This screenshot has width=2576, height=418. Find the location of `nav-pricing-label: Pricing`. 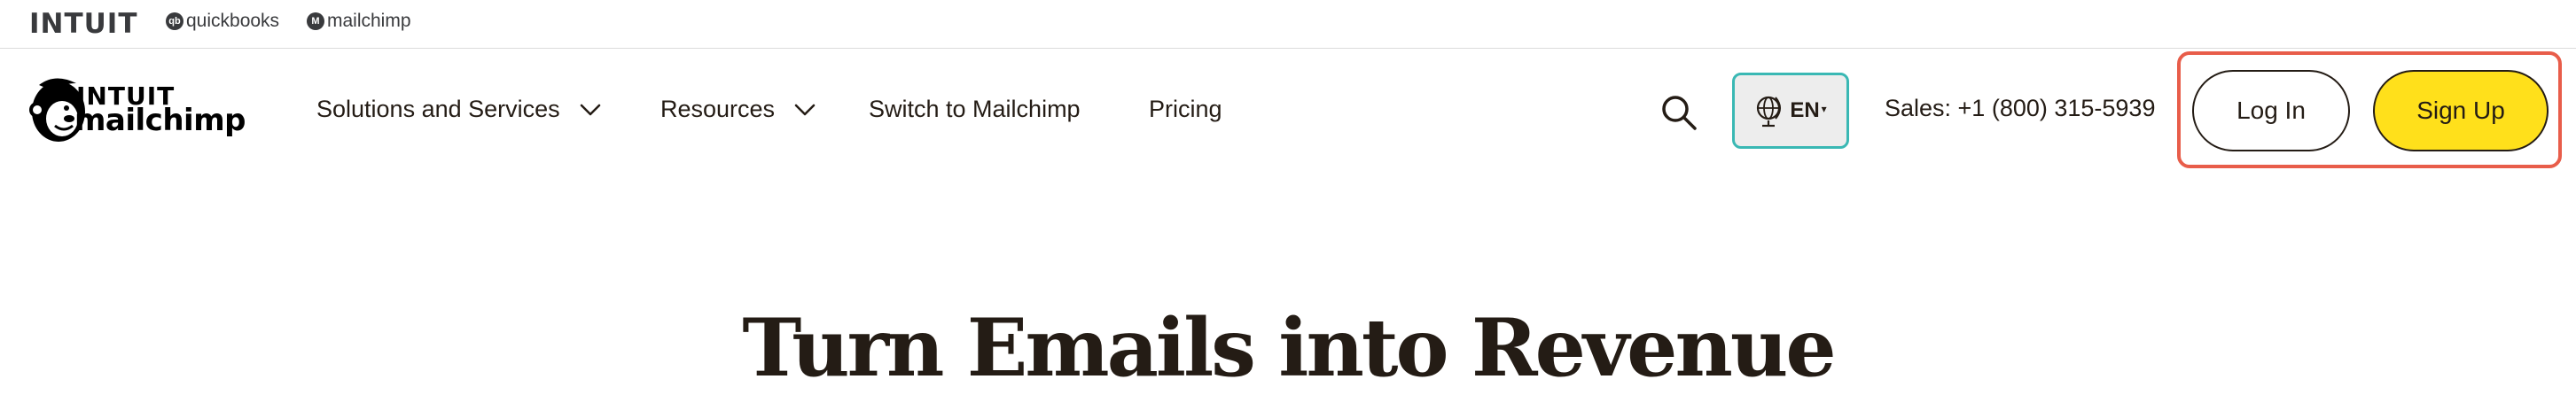

nav-pricing-label: Pricing is located at coordinates (1185, 109).